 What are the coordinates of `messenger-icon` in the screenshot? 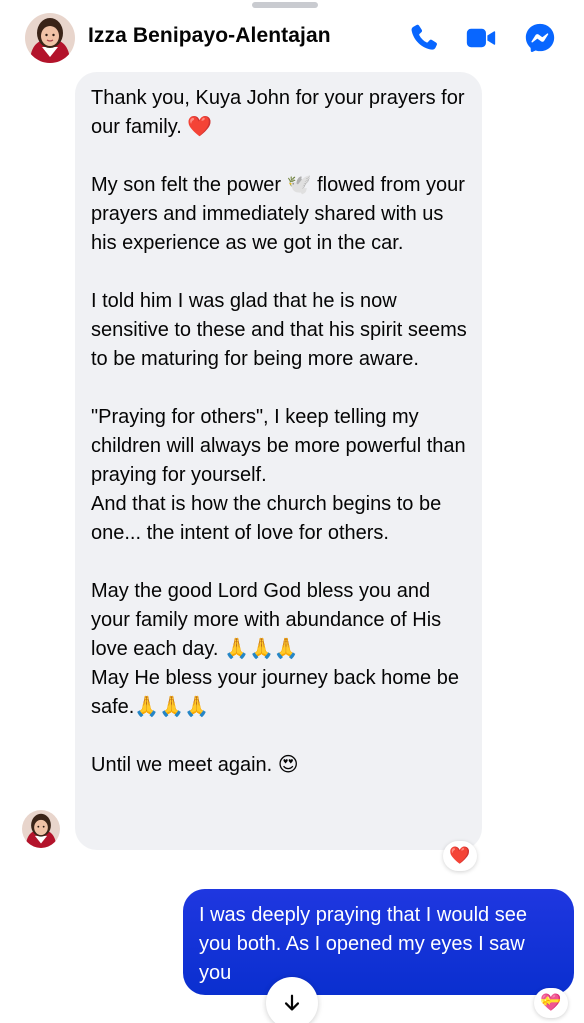 It's located at (540, 38).